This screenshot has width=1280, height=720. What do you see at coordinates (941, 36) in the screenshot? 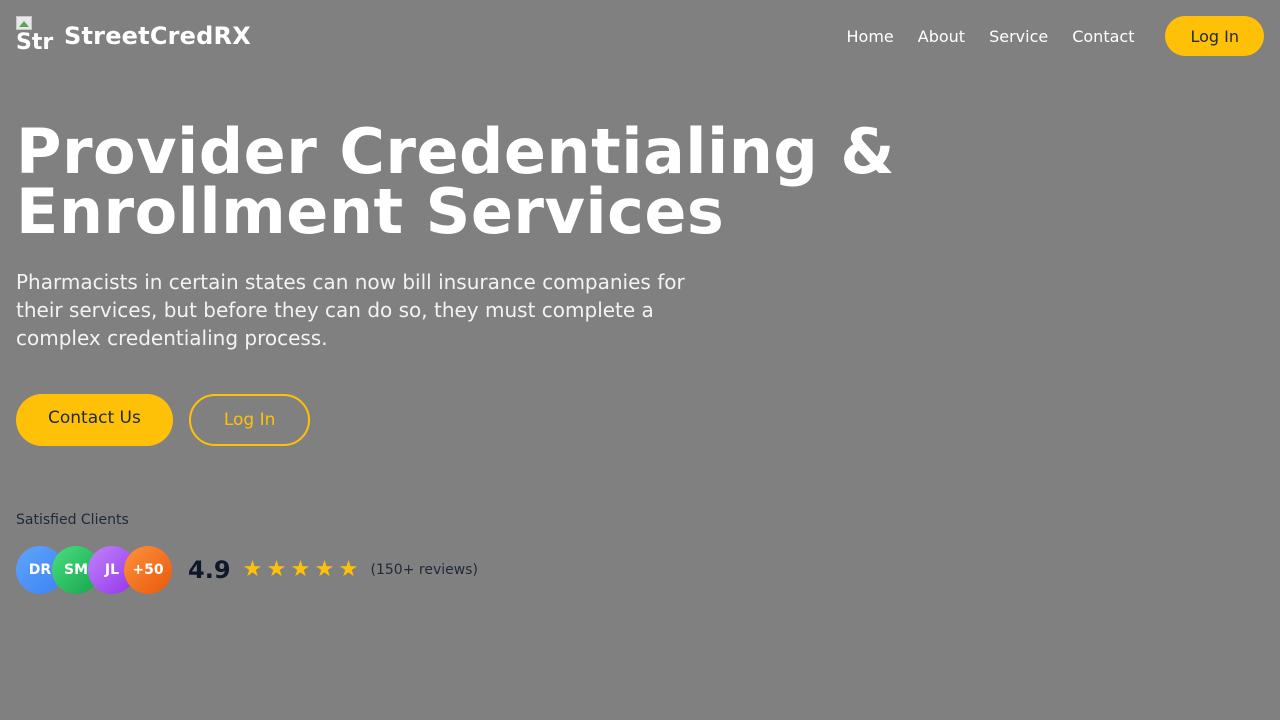
I see `nav-link-about: About` at bounding box center [941, 36].